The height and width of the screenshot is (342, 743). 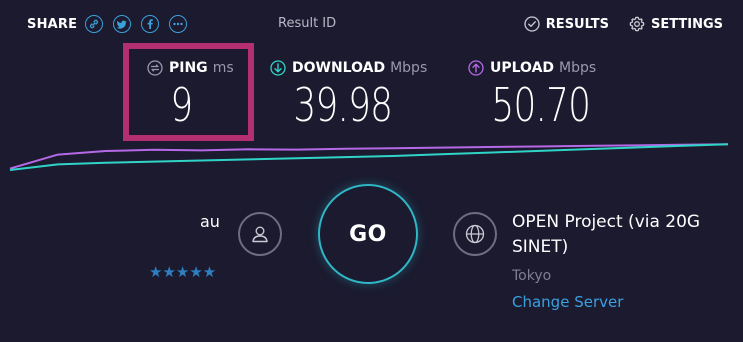 I want to click on facebook-icon, so click(x=150, y=24).